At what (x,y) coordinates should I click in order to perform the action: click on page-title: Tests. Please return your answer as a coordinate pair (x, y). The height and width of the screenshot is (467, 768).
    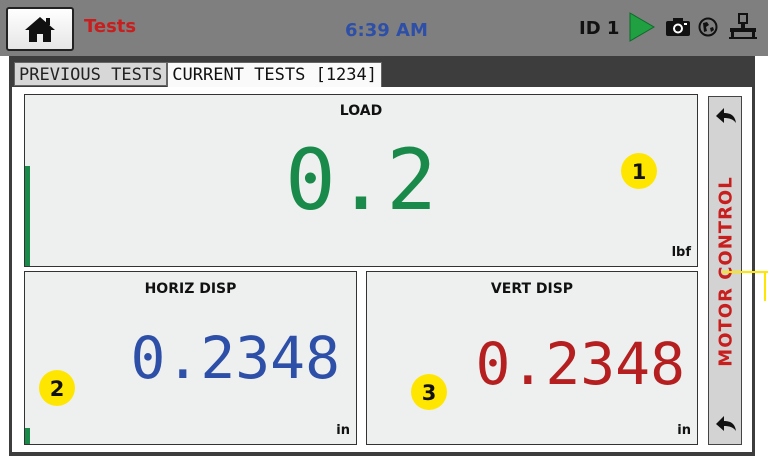
    Looking at the image, I should click on (110, 26).